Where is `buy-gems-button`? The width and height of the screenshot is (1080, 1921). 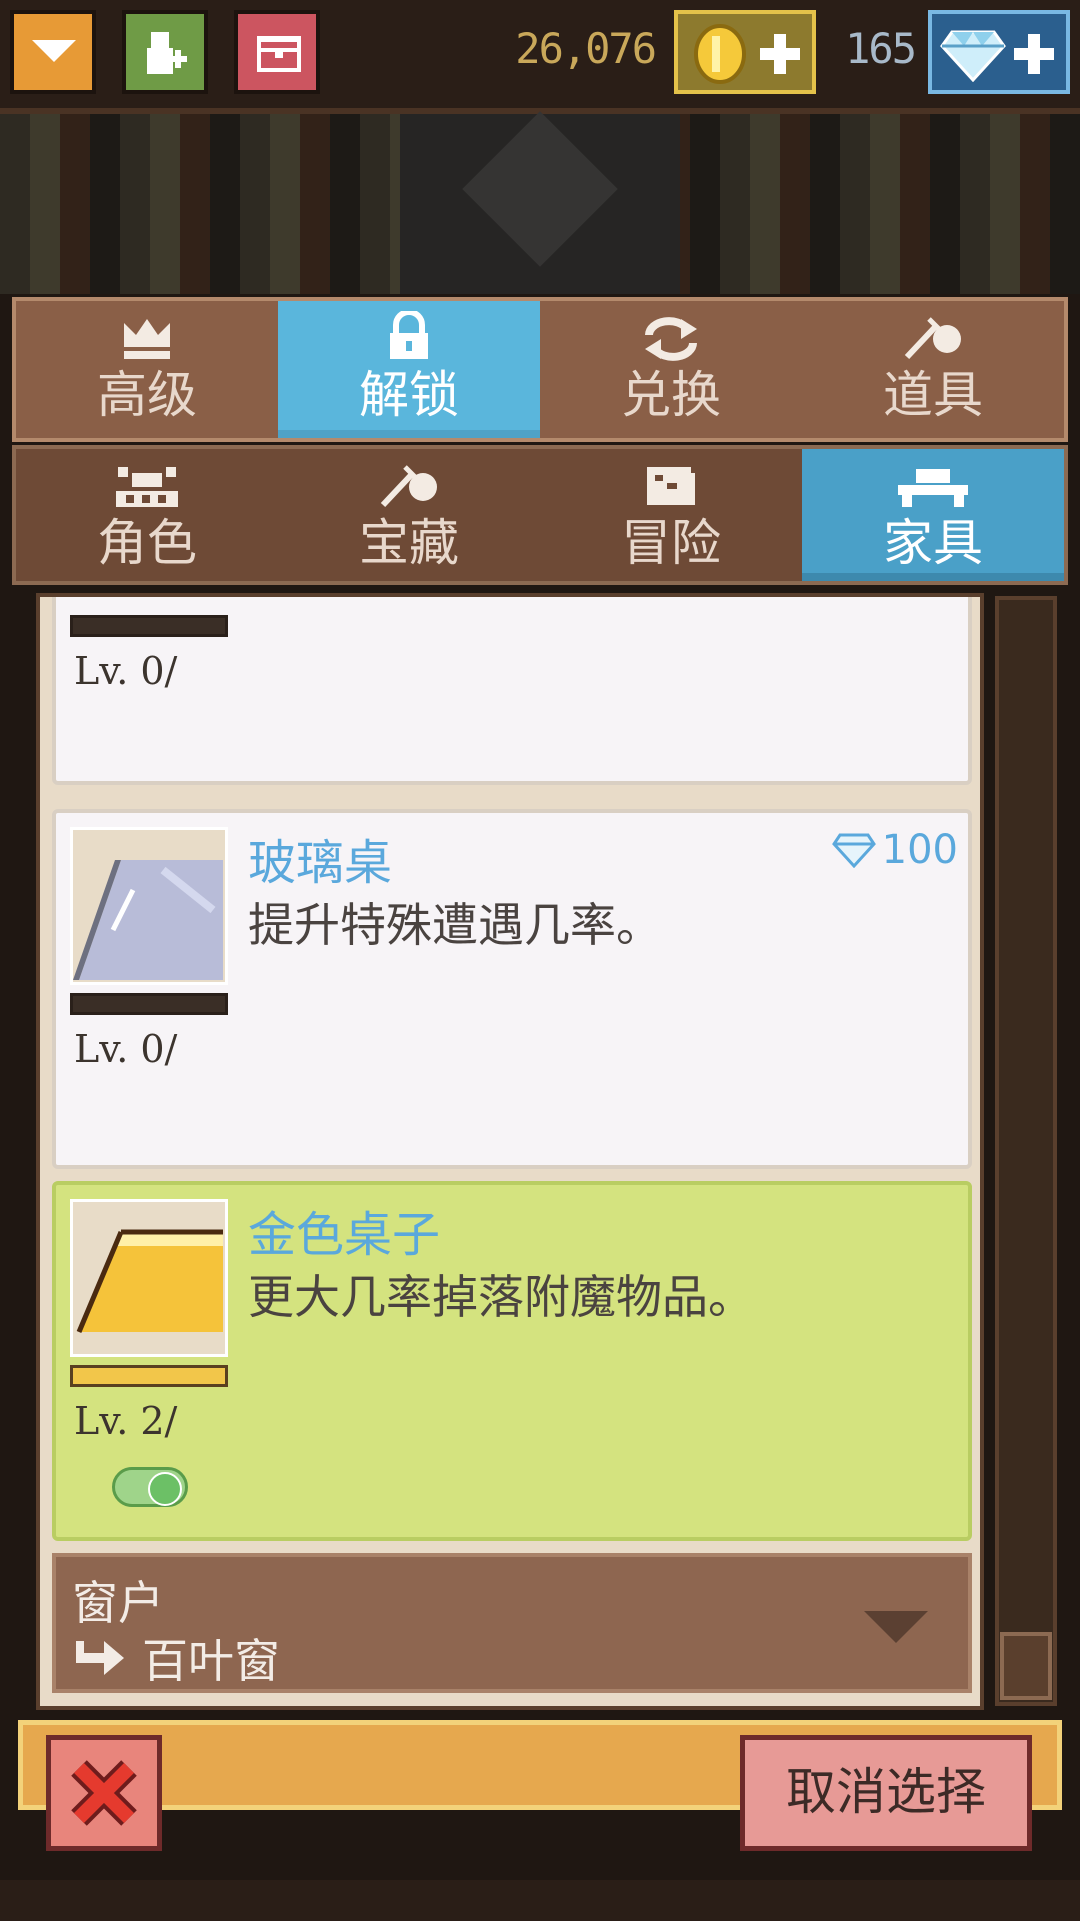
buy-gems-button is located at coordinates (999, 52).